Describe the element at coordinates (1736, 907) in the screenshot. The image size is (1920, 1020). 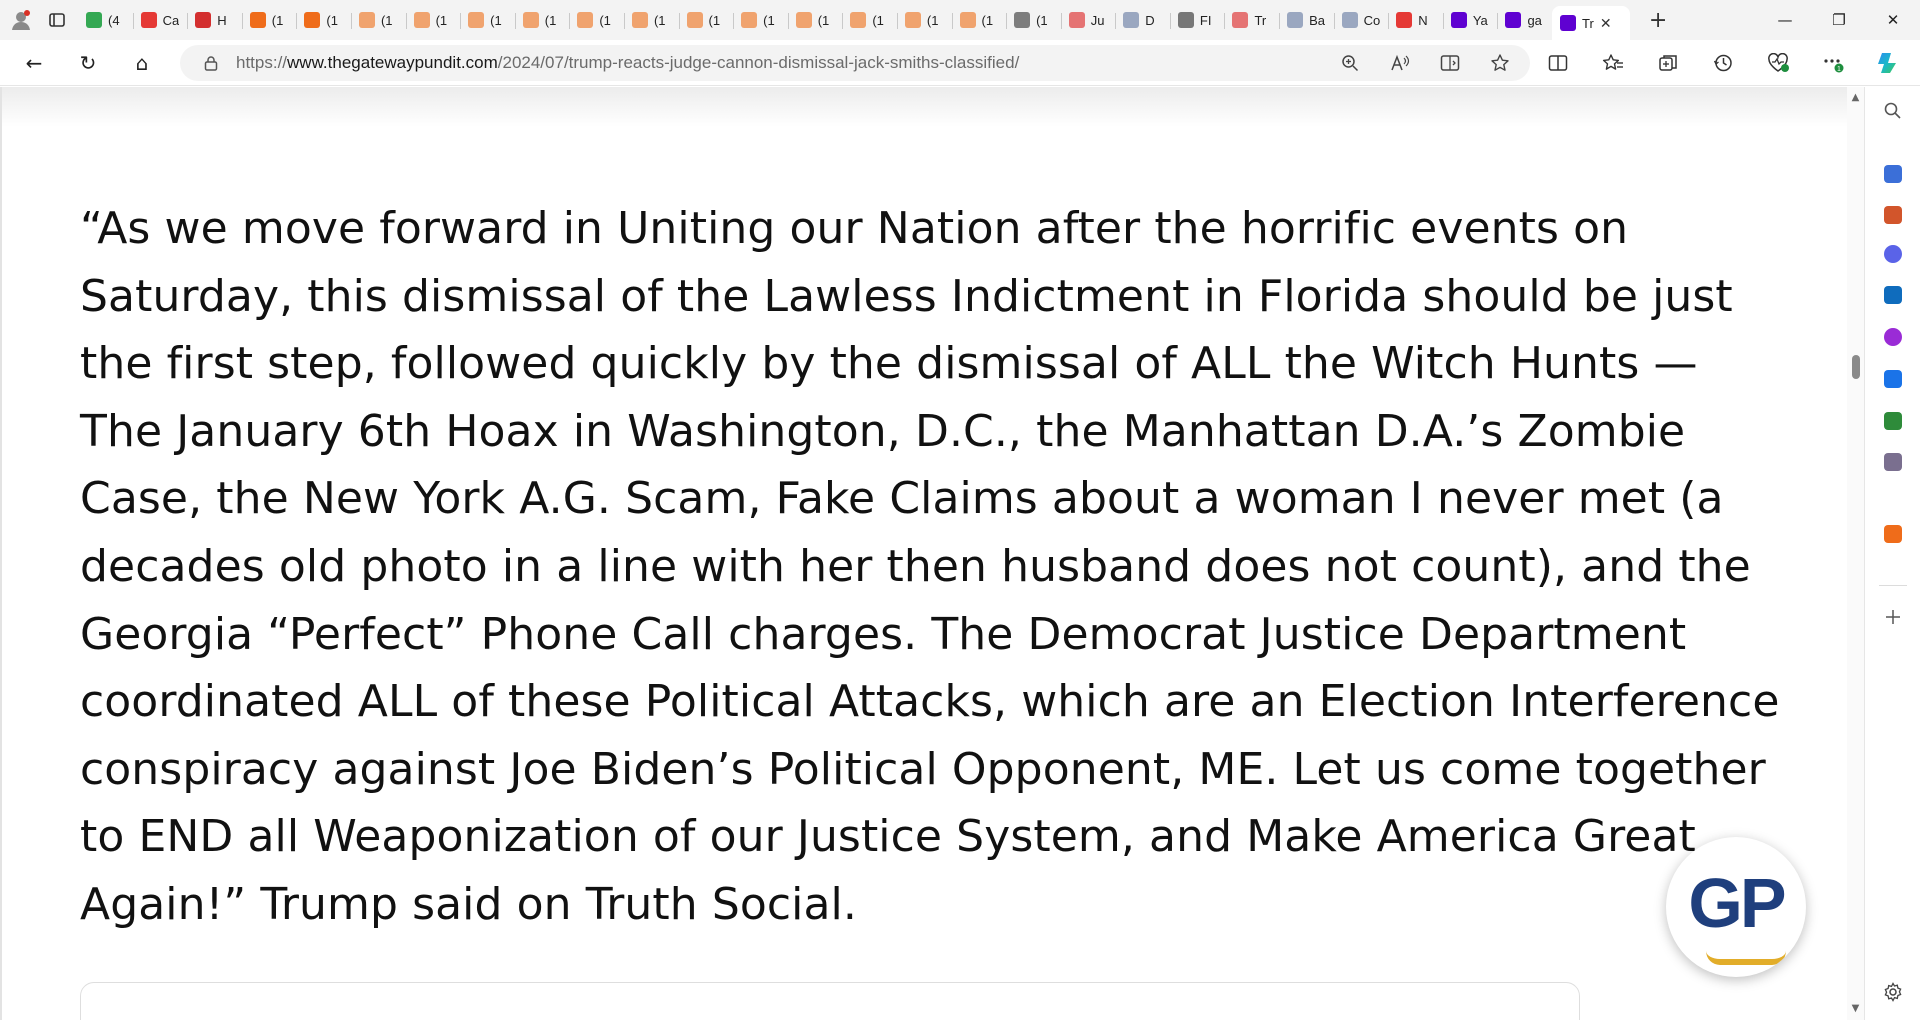
I see `gp-logo-badge: GP` at that location.